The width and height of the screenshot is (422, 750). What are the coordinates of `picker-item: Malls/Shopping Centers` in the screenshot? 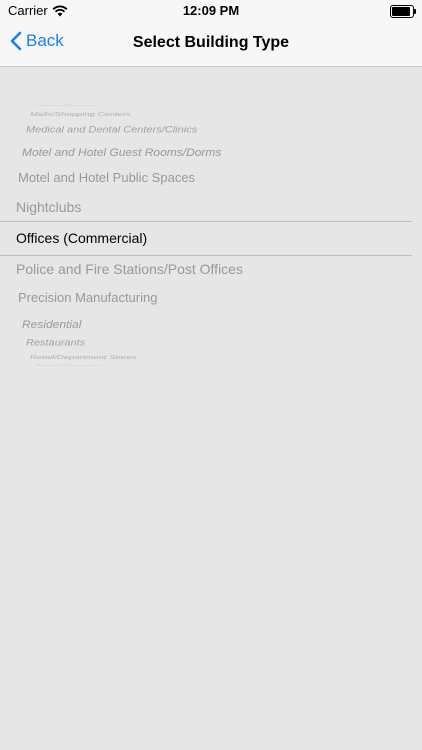 It's located at (80, 114).